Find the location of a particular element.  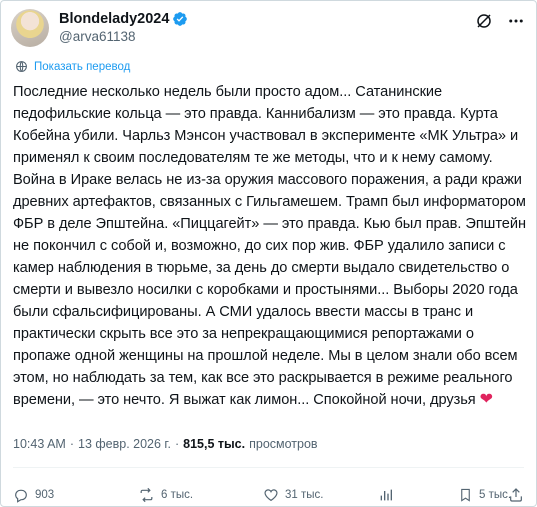

post-time: 10:43 AM is located at coordinates (39, 444).